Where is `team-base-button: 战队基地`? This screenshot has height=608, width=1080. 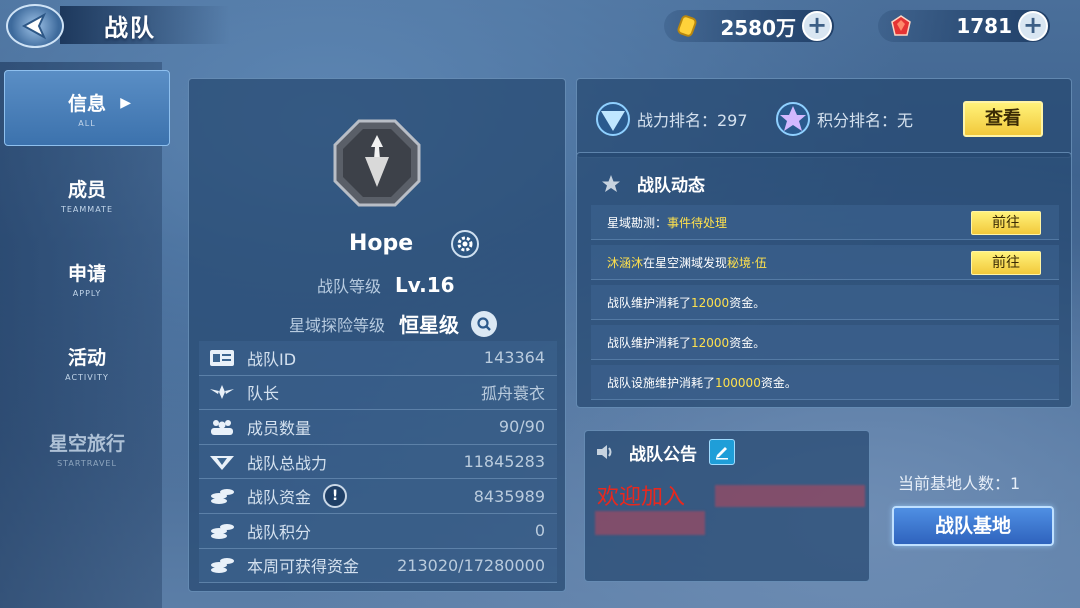
team-base-button: 战队基地 is located at coordinates (973, 526).